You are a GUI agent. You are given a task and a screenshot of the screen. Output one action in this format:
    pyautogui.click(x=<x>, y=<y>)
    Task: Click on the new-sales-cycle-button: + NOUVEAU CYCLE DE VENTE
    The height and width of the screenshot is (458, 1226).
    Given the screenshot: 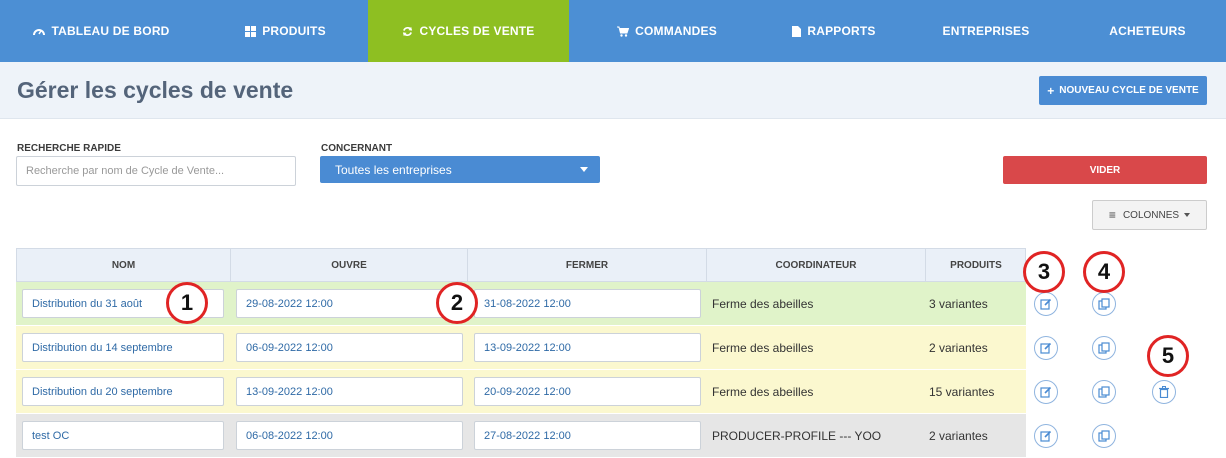 What is the action you would take?
    pyautogui.click(x=1123, y=90)
    